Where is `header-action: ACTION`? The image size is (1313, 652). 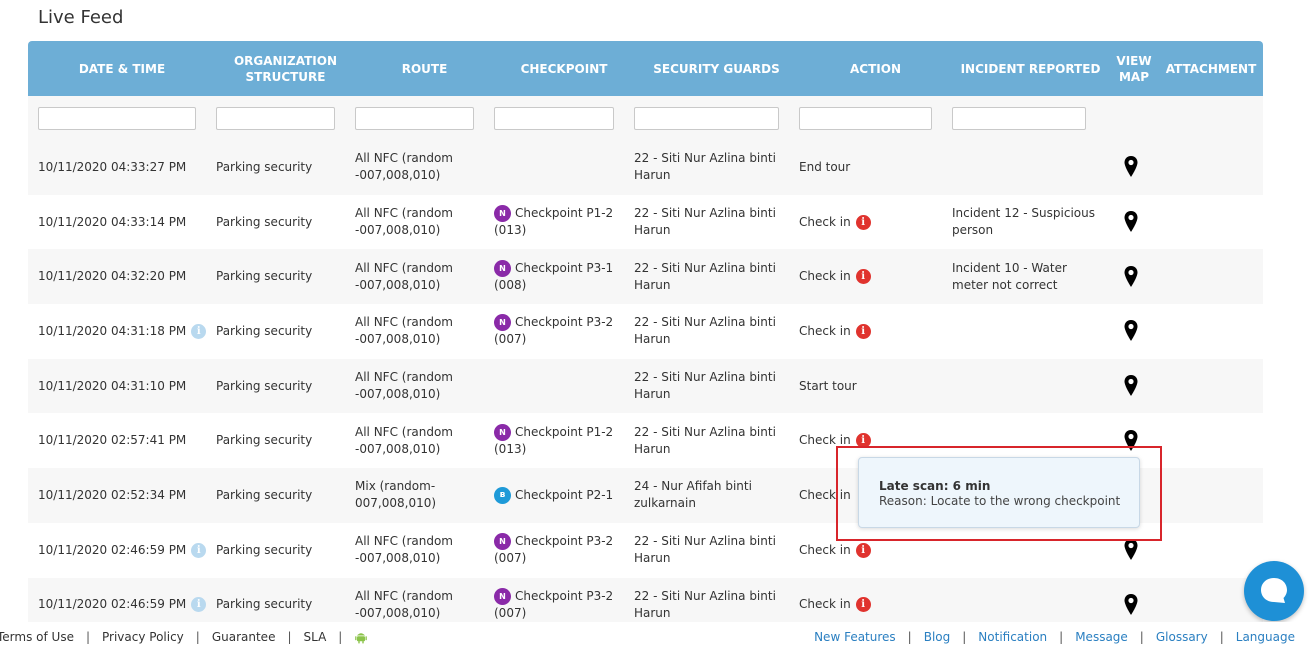
header-action: ACTION is located at coordinates (875, 69).